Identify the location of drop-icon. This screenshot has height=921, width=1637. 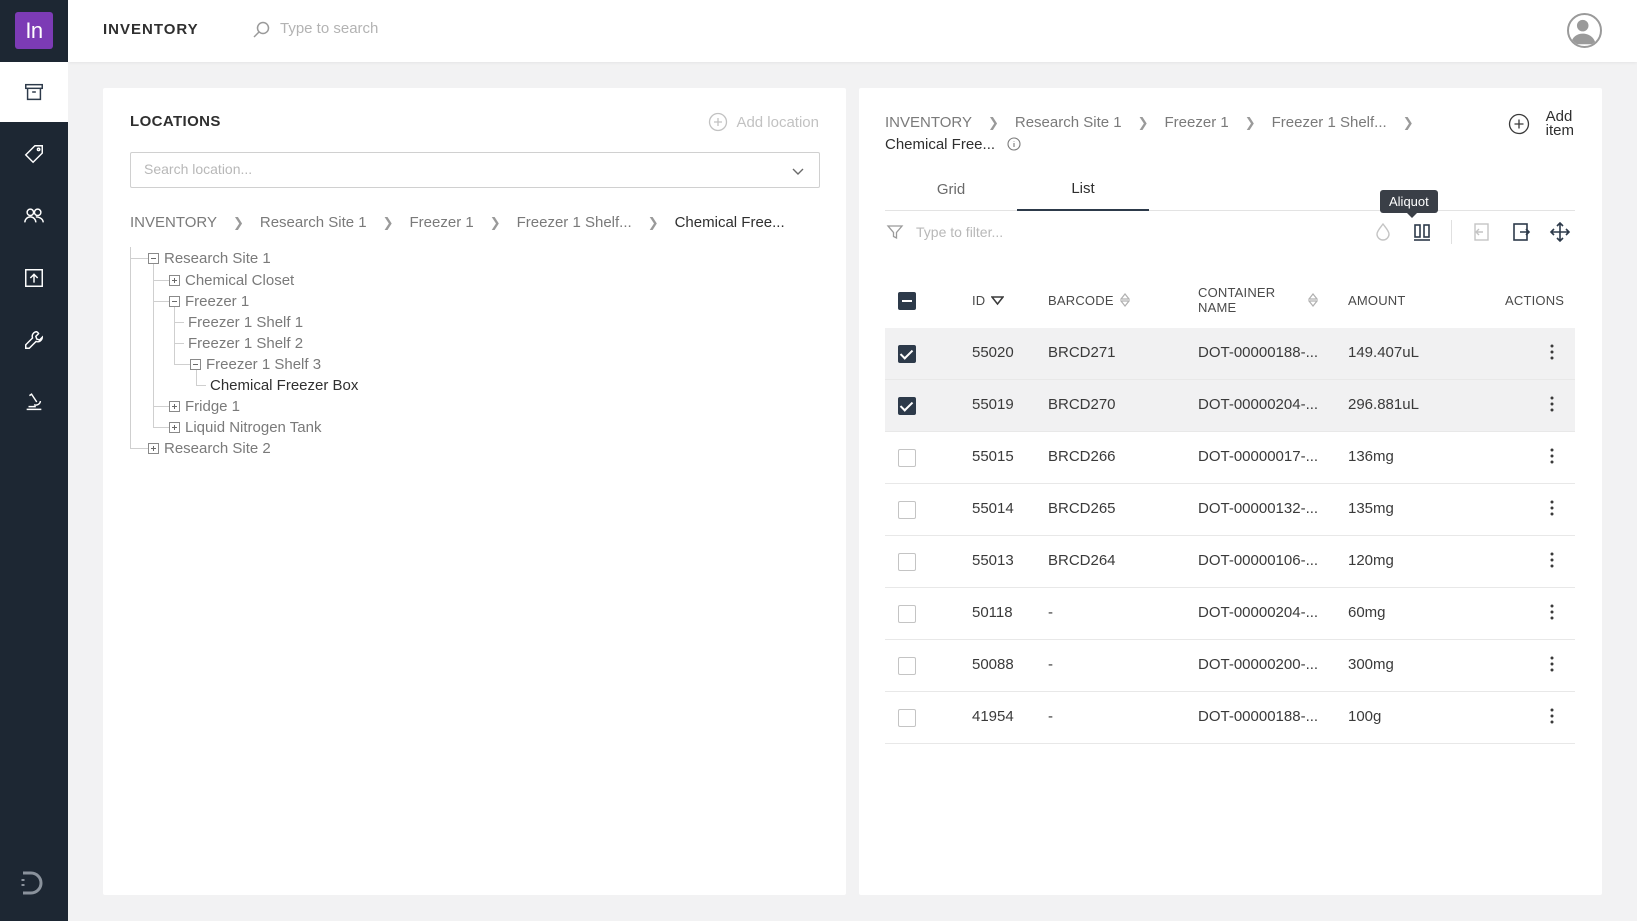
(1383, 232).